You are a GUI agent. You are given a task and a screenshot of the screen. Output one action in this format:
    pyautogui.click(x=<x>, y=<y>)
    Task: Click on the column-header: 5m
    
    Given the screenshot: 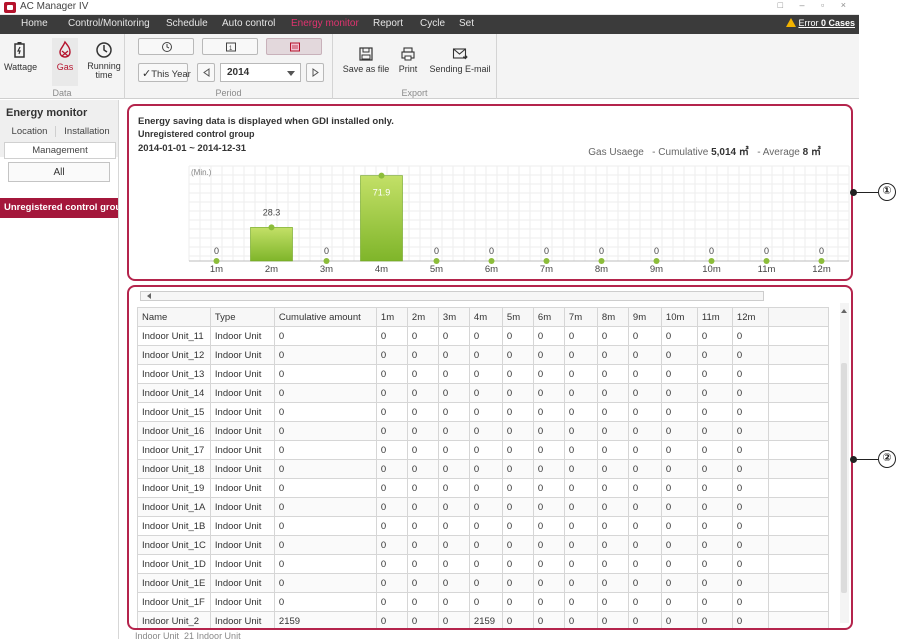 What is the action you would take?
    pyautogui.click(x=517, y=317)
    